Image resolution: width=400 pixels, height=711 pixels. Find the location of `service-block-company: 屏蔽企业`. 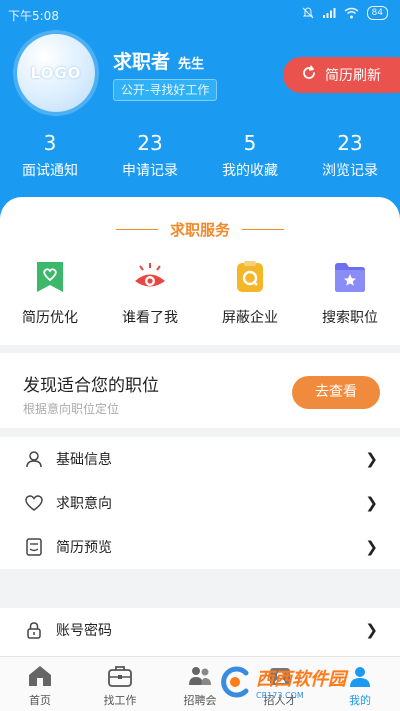

service-block-company: 屏蔽企业 is located at coordinates (250, 293).